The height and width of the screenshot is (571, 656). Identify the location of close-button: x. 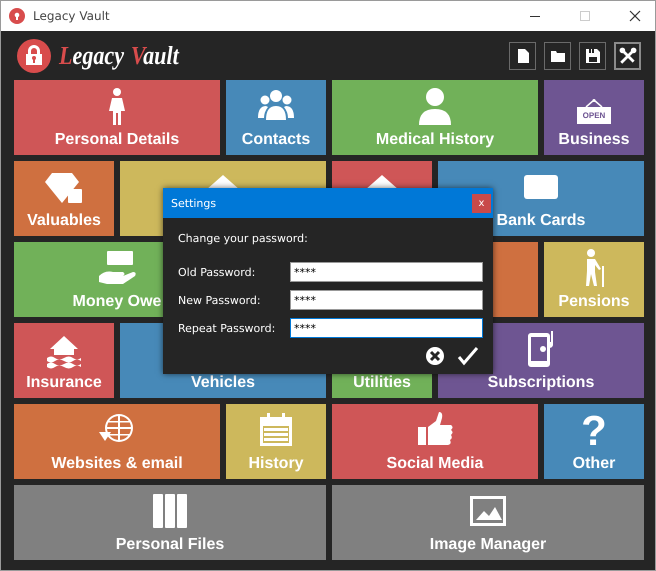
(481, 203).